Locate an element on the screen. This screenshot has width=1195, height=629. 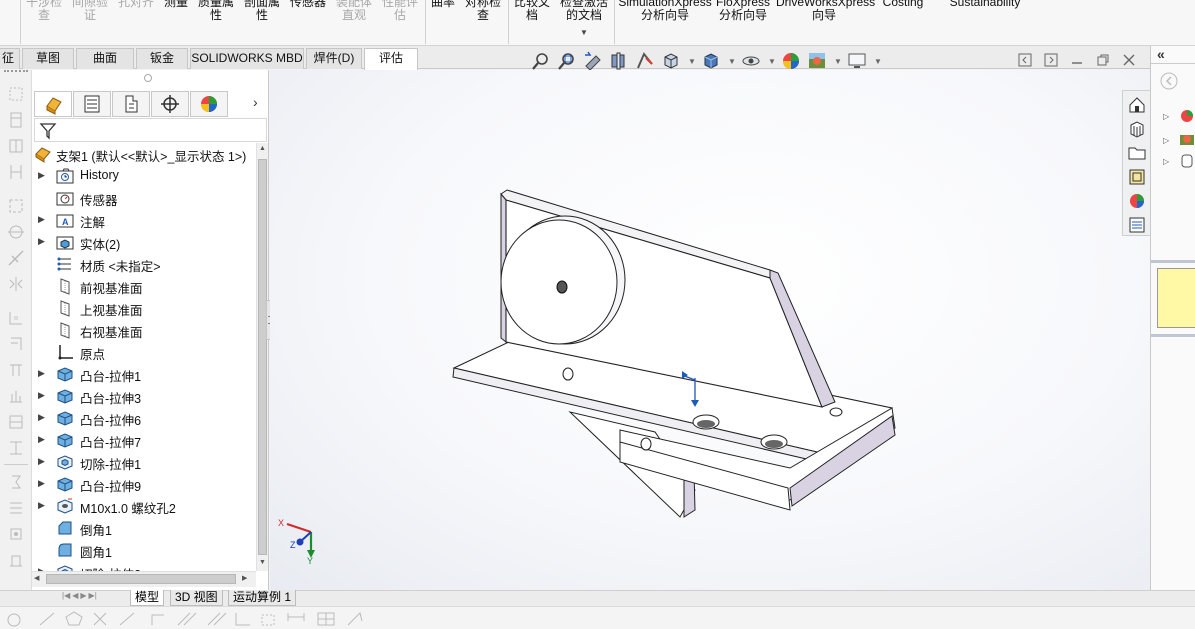
tab-surfaces: 曲面 is located at coordinates (105, 58).